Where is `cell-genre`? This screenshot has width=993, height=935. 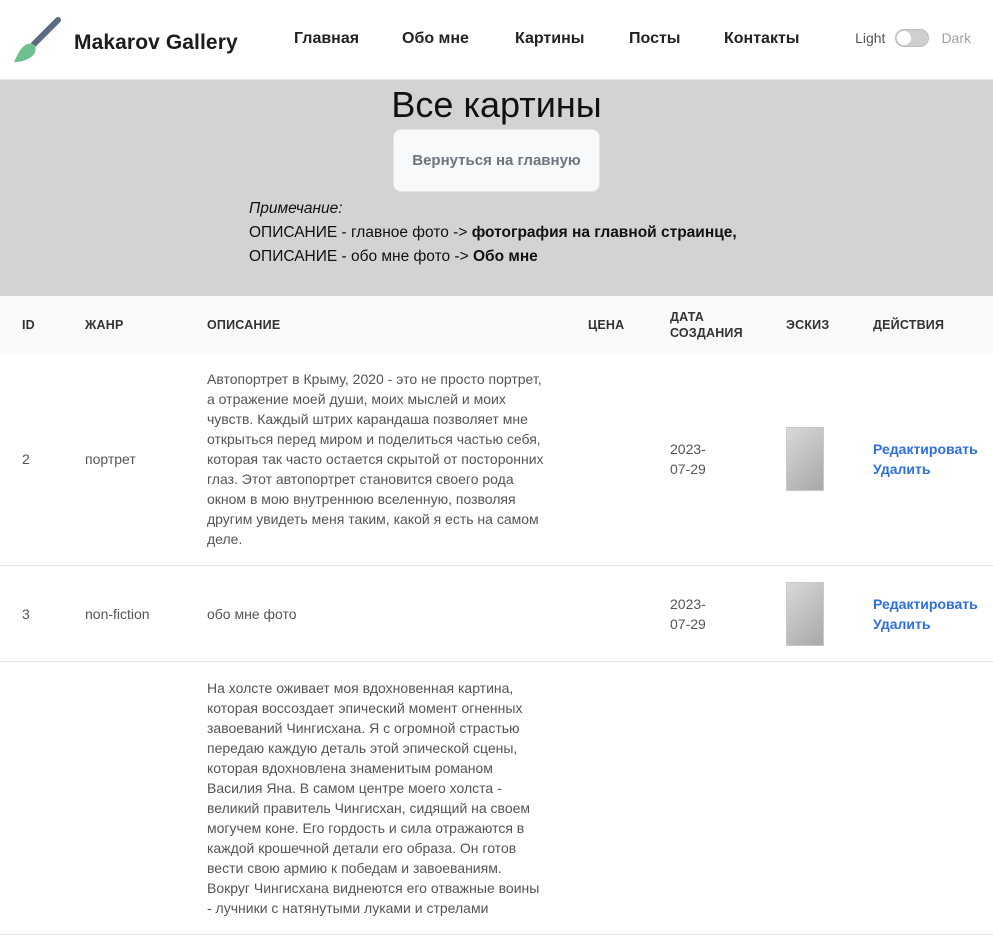
cell-genre is located at coordinates (146, 798).